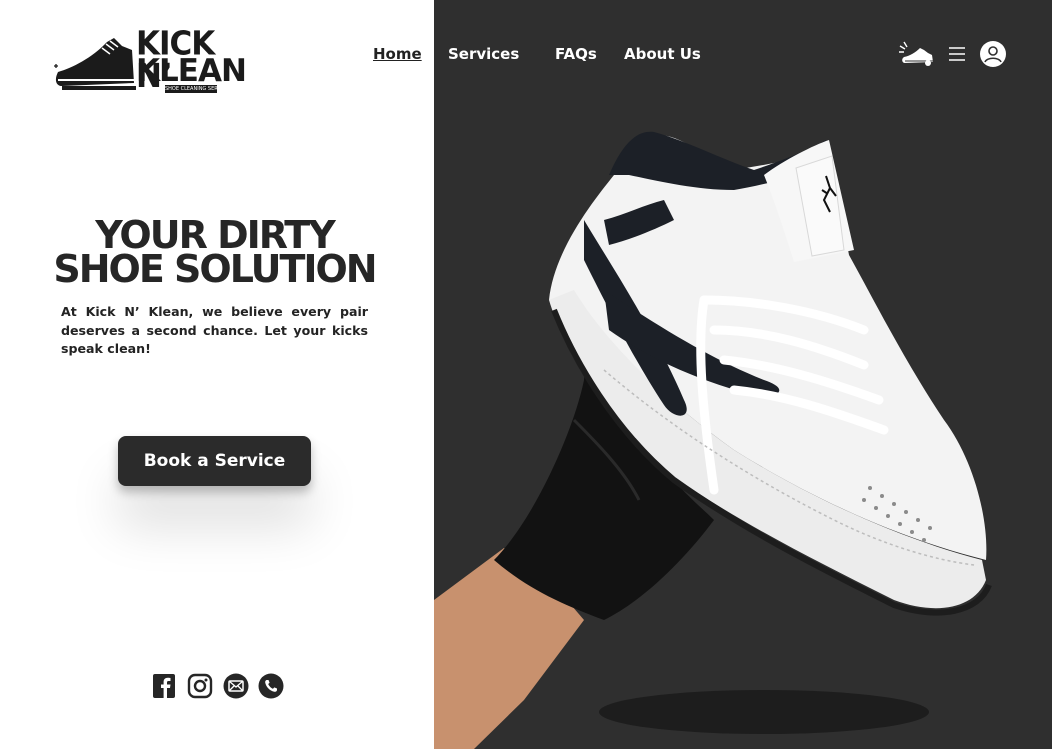 The width and height of the screenshot is (1055, 749). I want to click on nav-about-us: About Us, so click(662, 54).